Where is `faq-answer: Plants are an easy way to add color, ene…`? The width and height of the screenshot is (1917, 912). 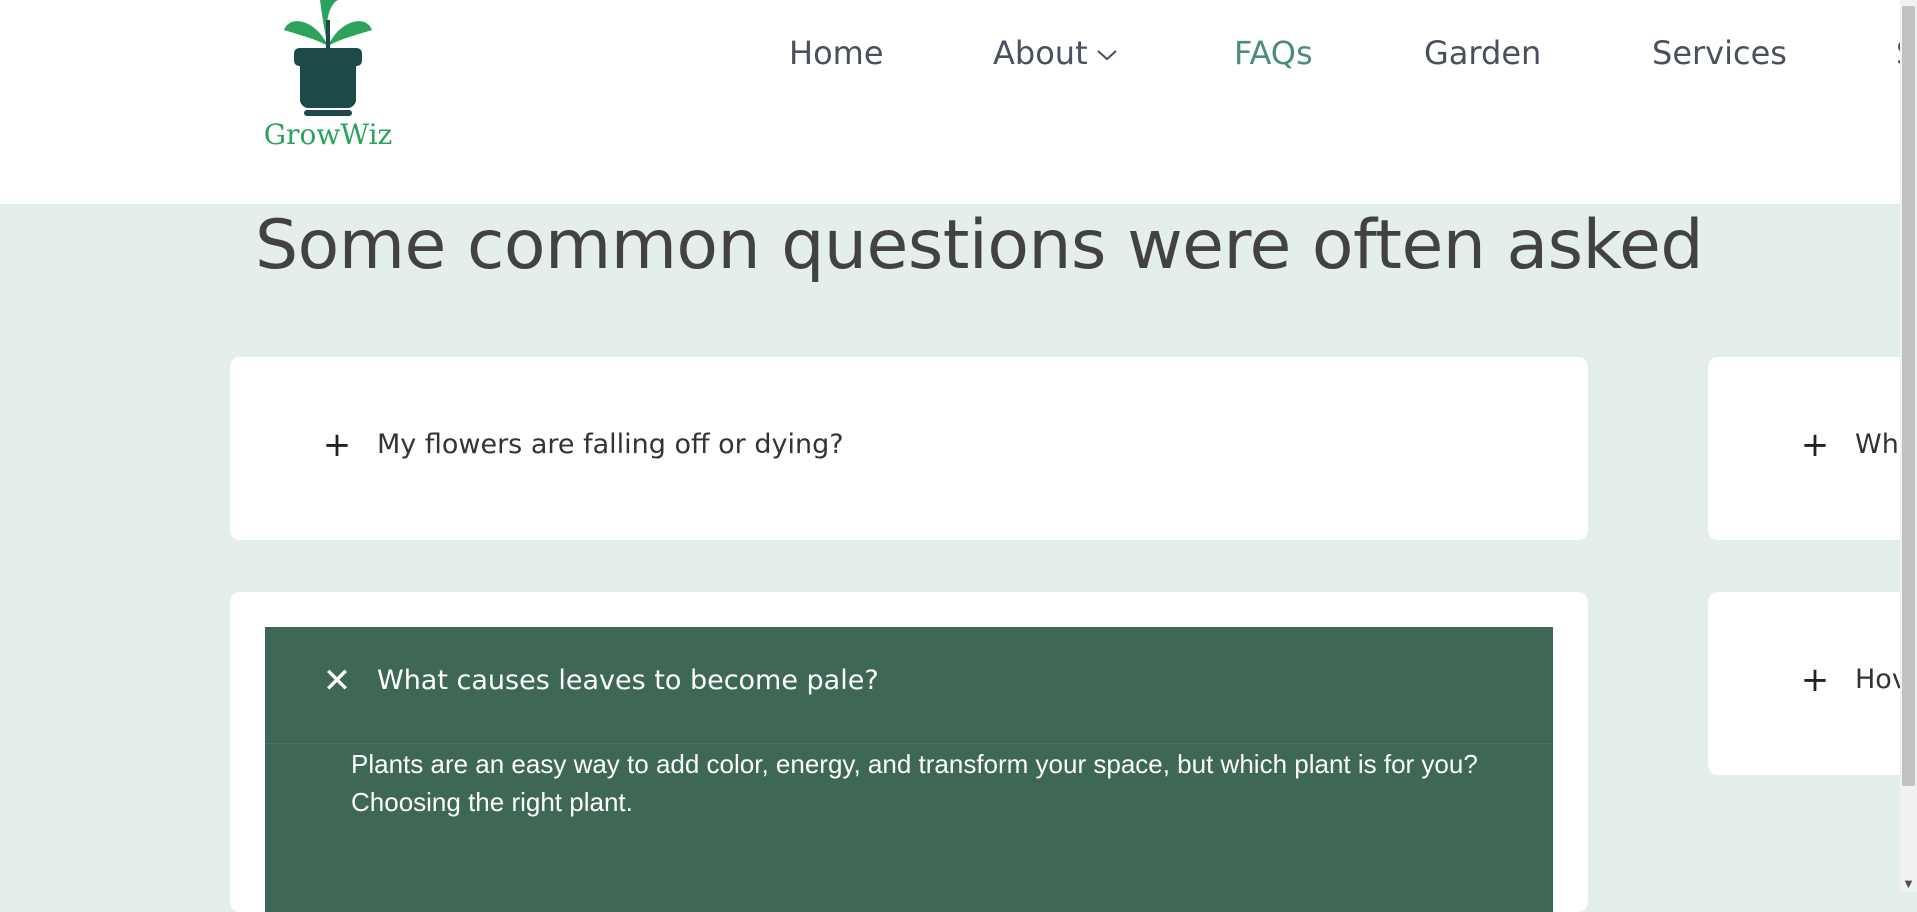 faq-answer: Plants are an easy way to add color, ene… is located at coordinates (914, 783).